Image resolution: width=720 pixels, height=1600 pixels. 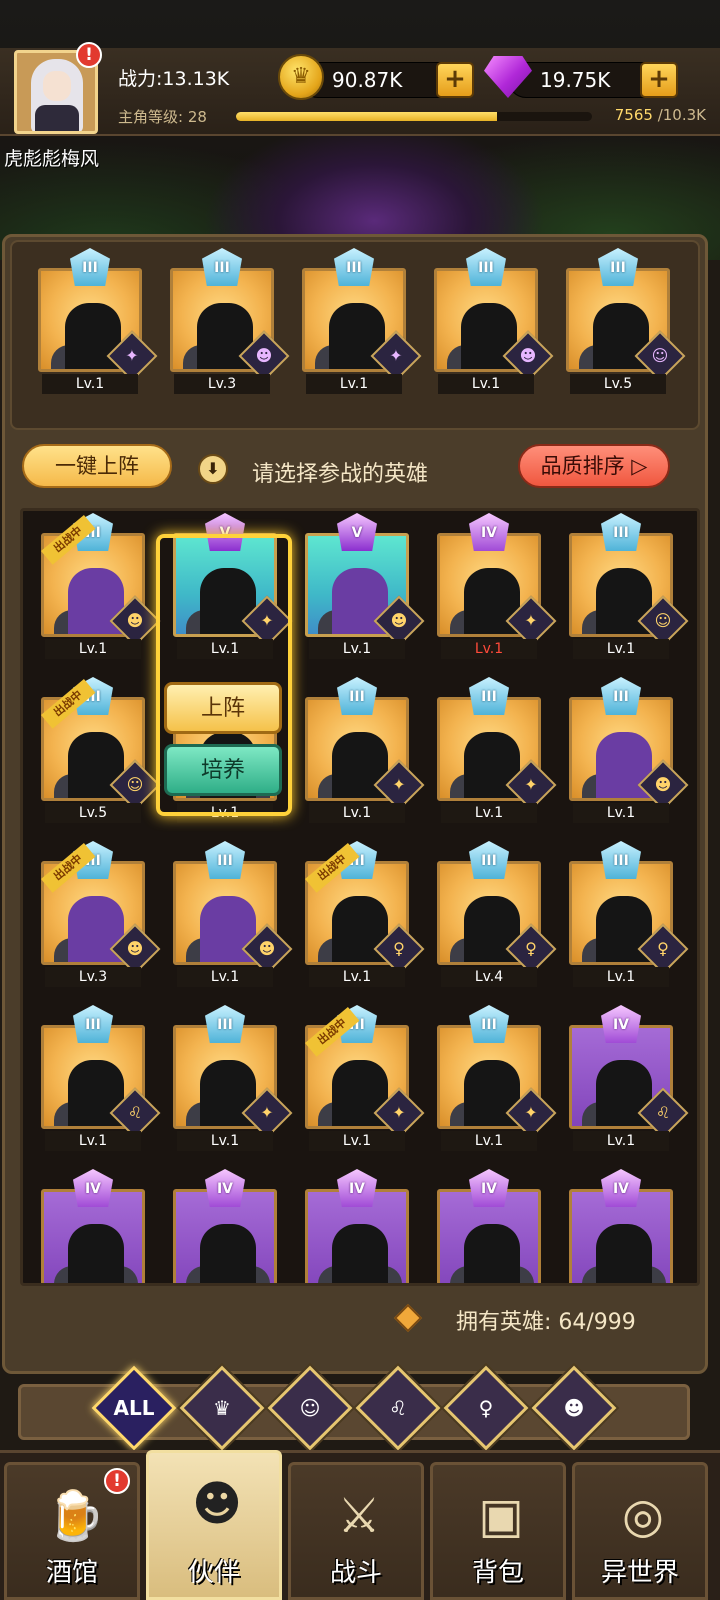 What do you see at coordinates (643, 1516) in the screenshot?
I see `otherworld-icon: ◎` at bounding box center [643, 1516].